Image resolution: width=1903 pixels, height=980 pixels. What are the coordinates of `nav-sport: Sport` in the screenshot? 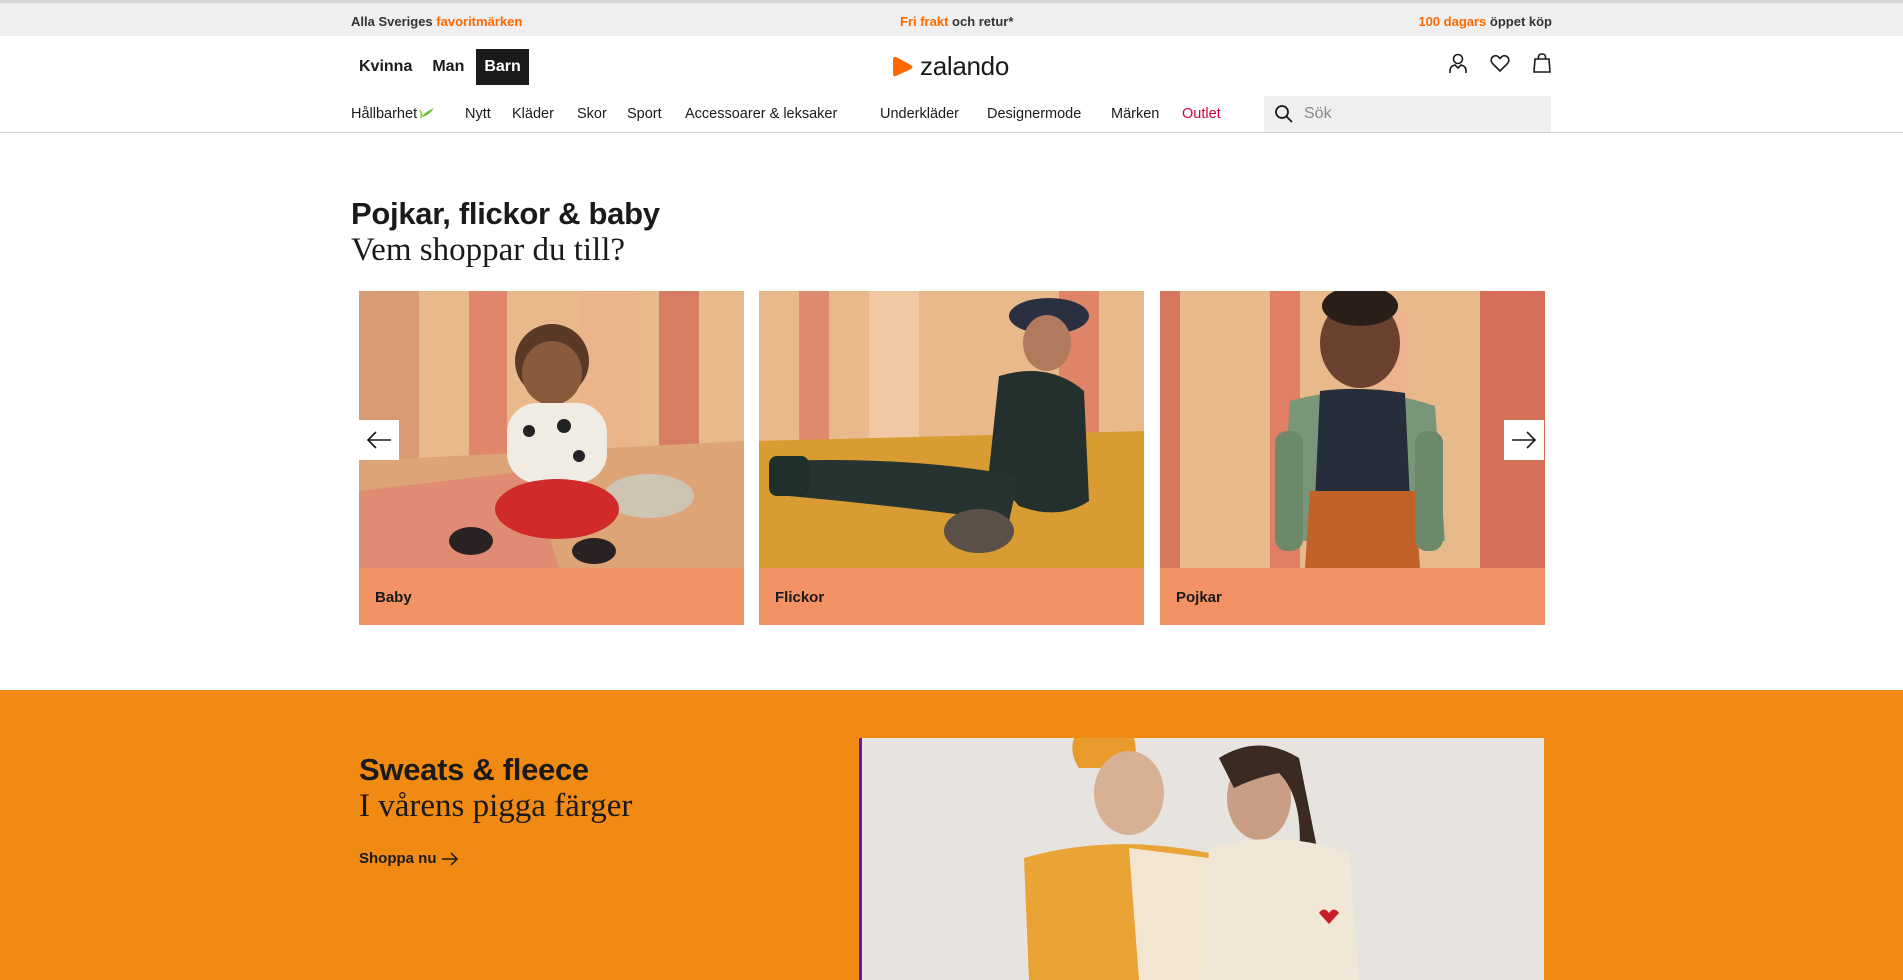 It's located at (644, 114).